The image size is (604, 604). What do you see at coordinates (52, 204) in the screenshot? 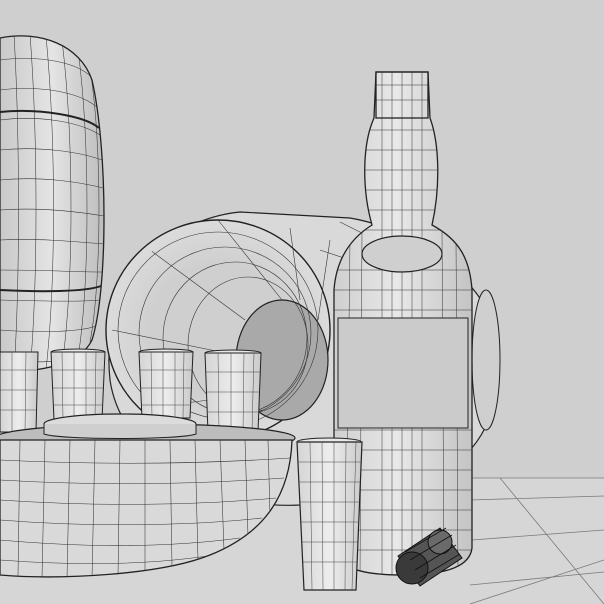
I see `barrel-upright` at bounding box center [52, 204].